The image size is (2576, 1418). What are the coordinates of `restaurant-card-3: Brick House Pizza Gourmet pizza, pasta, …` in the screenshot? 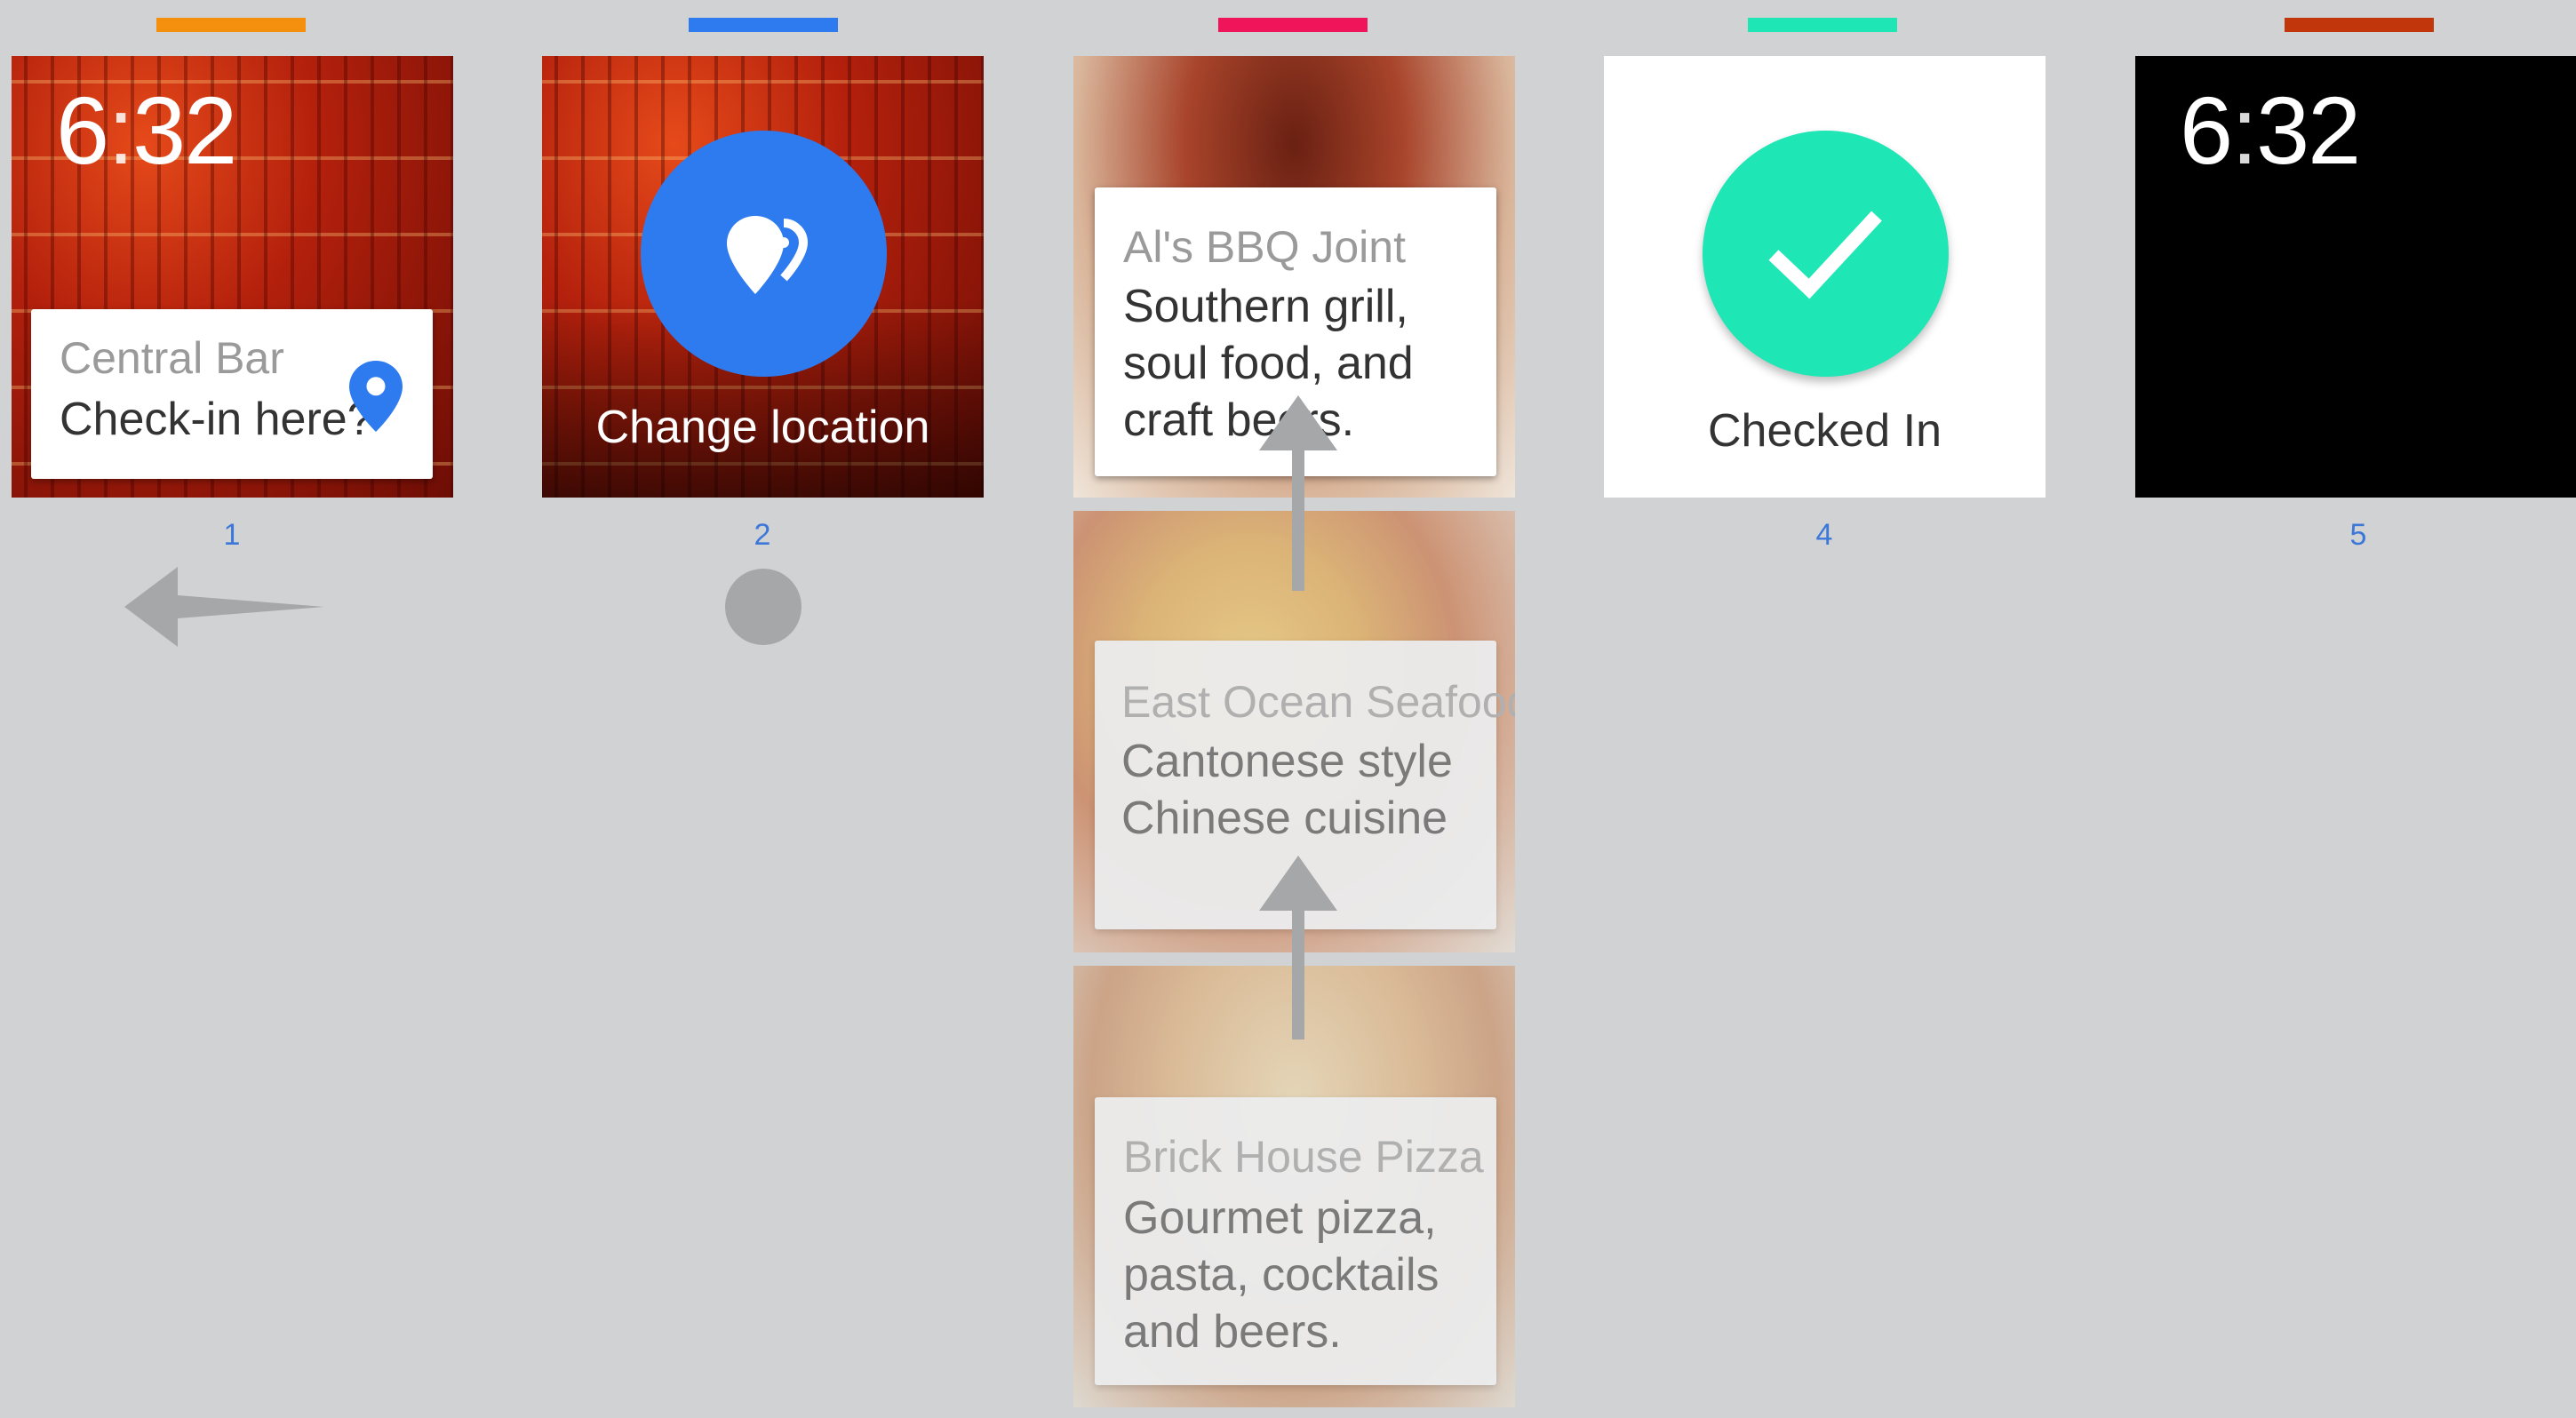 It's located at (1295, 1241).